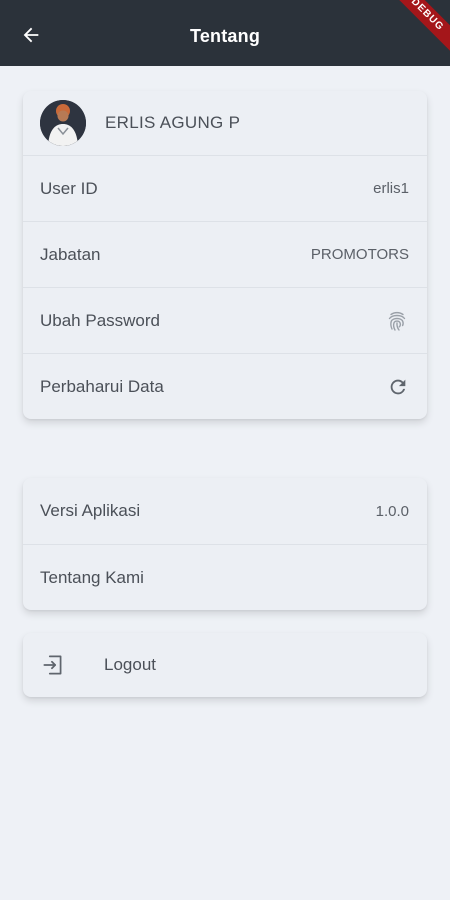 The height and width of the screenshot is (900, 450). I want to click on logout-card: Logout, so click(225, 665).